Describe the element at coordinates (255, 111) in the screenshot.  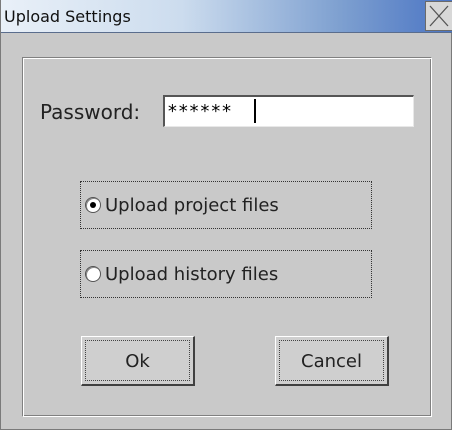
I see `text-caret` at that location.